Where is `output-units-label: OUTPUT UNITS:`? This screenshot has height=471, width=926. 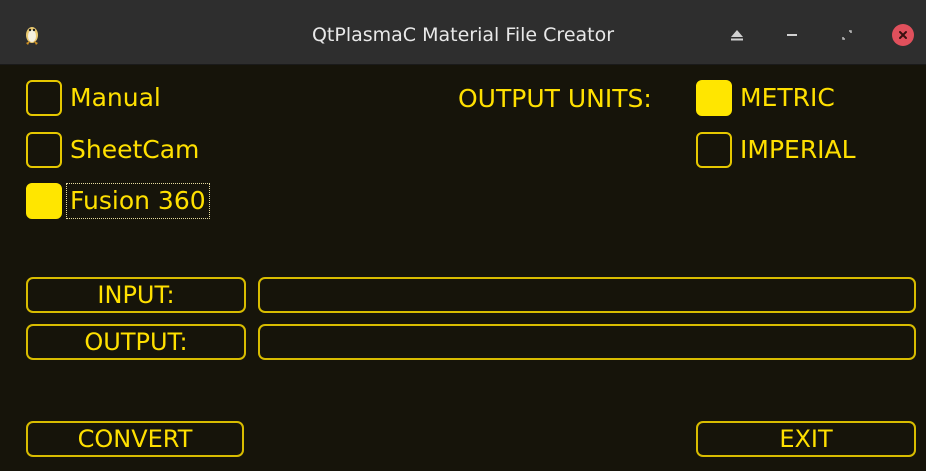
output-units-label: OUTPUT UNITS: is located at coordinates (555, 98).